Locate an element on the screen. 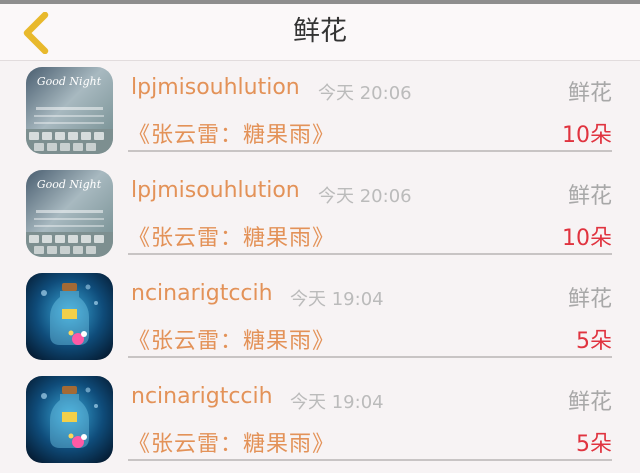 The height and width of the screenshot is (473, 640). header-bar: 鲜花 is located at coordinates (320, 32).